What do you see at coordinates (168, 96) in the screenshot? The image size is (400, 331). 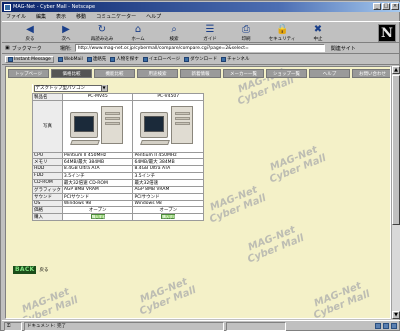 I see `product-name: PC-V4507` at bounding box center [168, 96].